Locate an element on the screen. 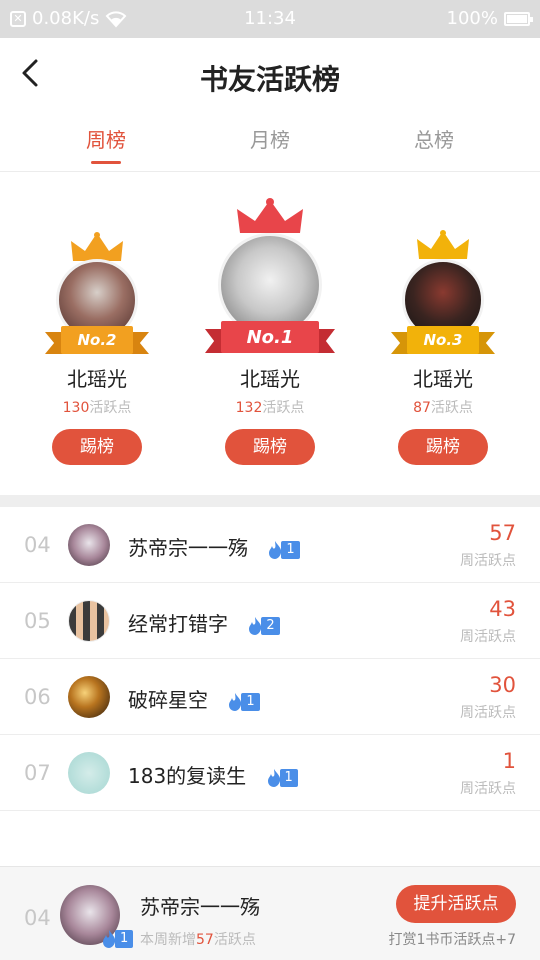 This screenshot has width=540, height=960. app-header: 书友活跃榜 is located at coordinates (270, 76).